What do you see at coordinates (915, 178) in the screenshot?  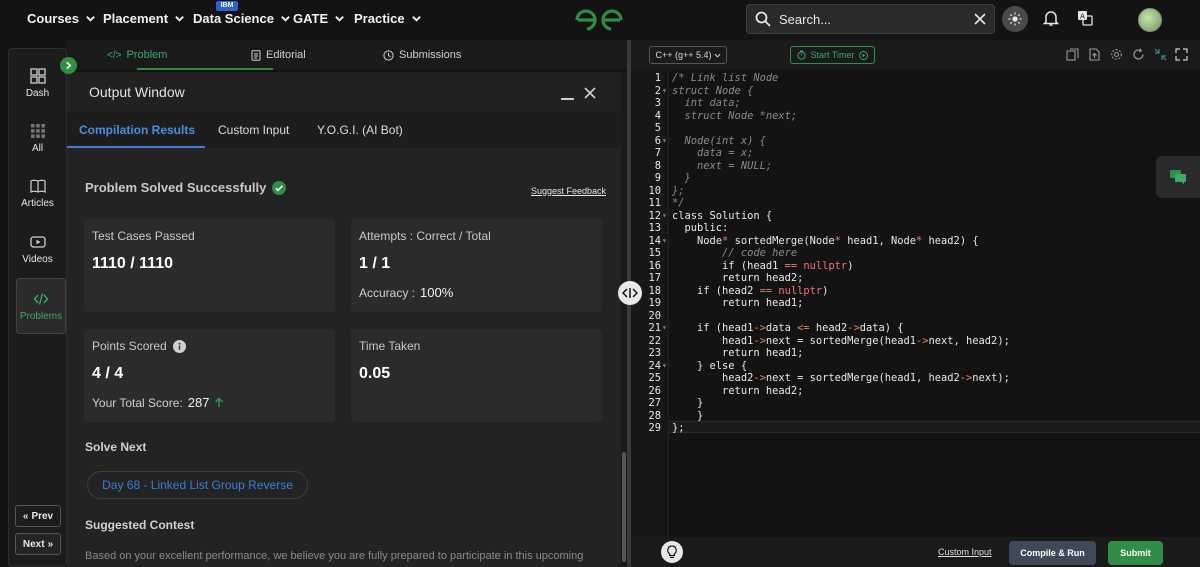 I see `code-line: 9 }` at bounding box center [915, 178].